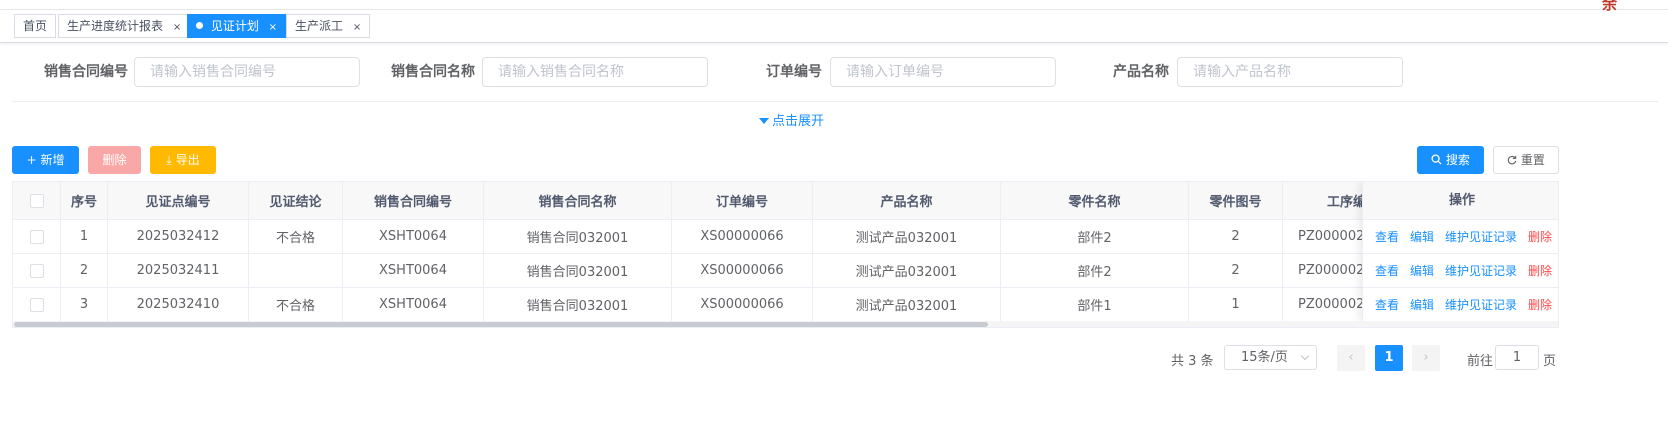  I want to click on add-button-label: 新增, so click(52, 160).